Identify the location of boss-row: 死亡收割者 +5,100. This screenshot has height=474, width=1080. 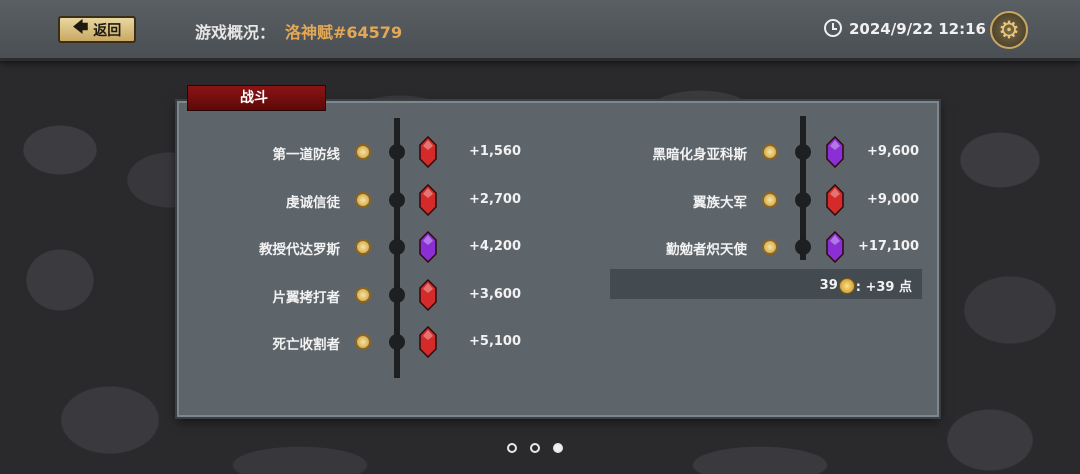
(540, 342).